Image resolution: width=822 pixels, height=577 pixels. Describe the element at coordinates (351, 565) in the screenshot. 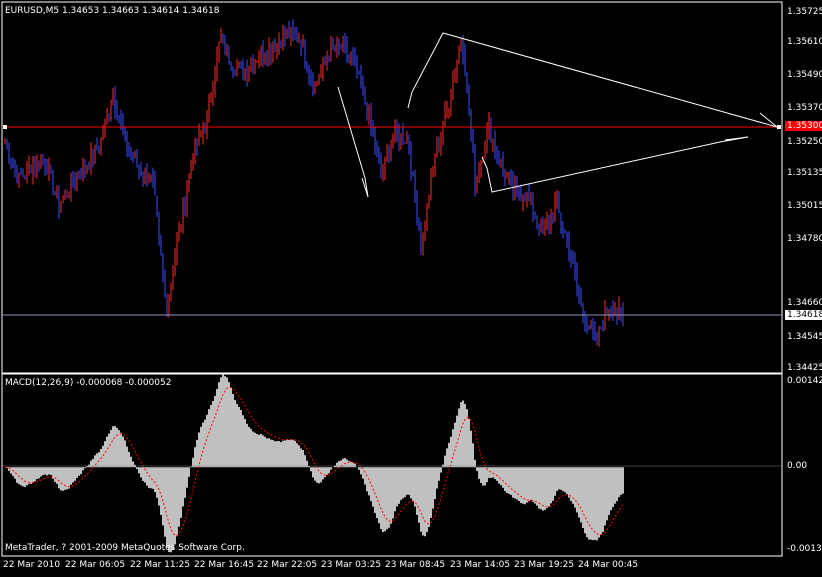

I see `time-axis-label: 23 Mar 03:25` at that location.